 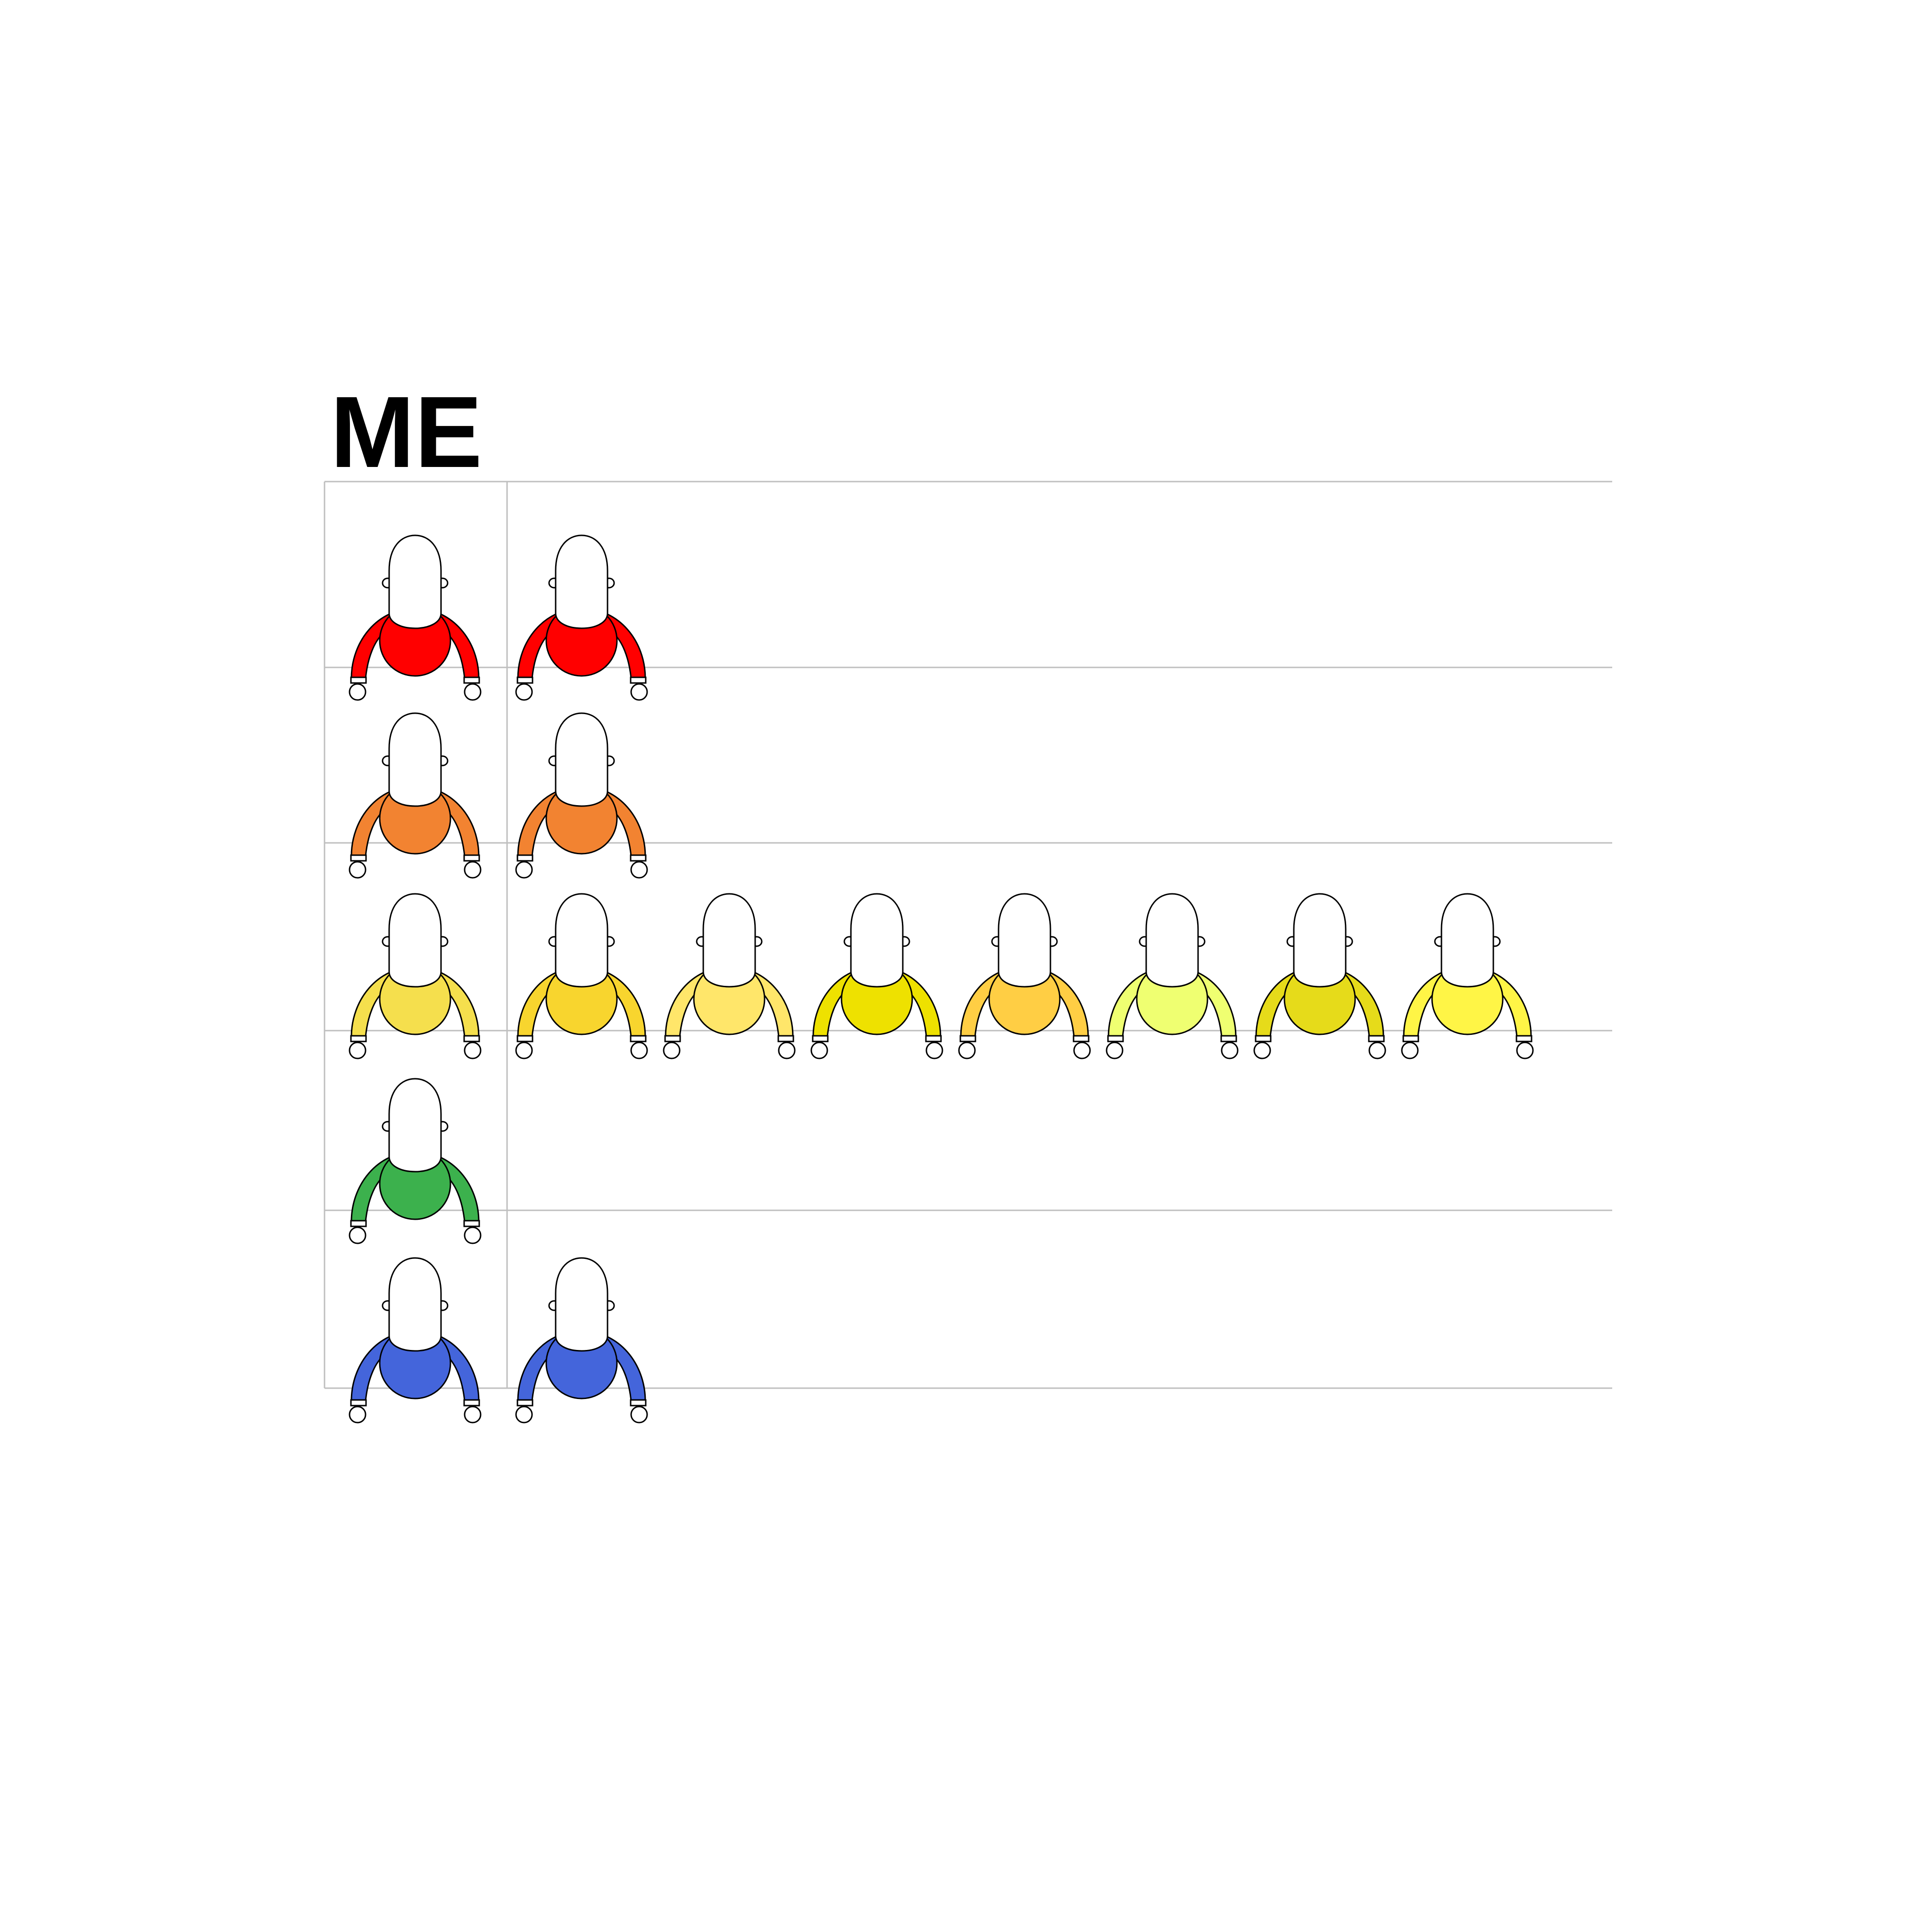 What do you see at coordinates (499, 1341) in the screenshot?
I see `row-blue` at bounding box center [499, 1341].